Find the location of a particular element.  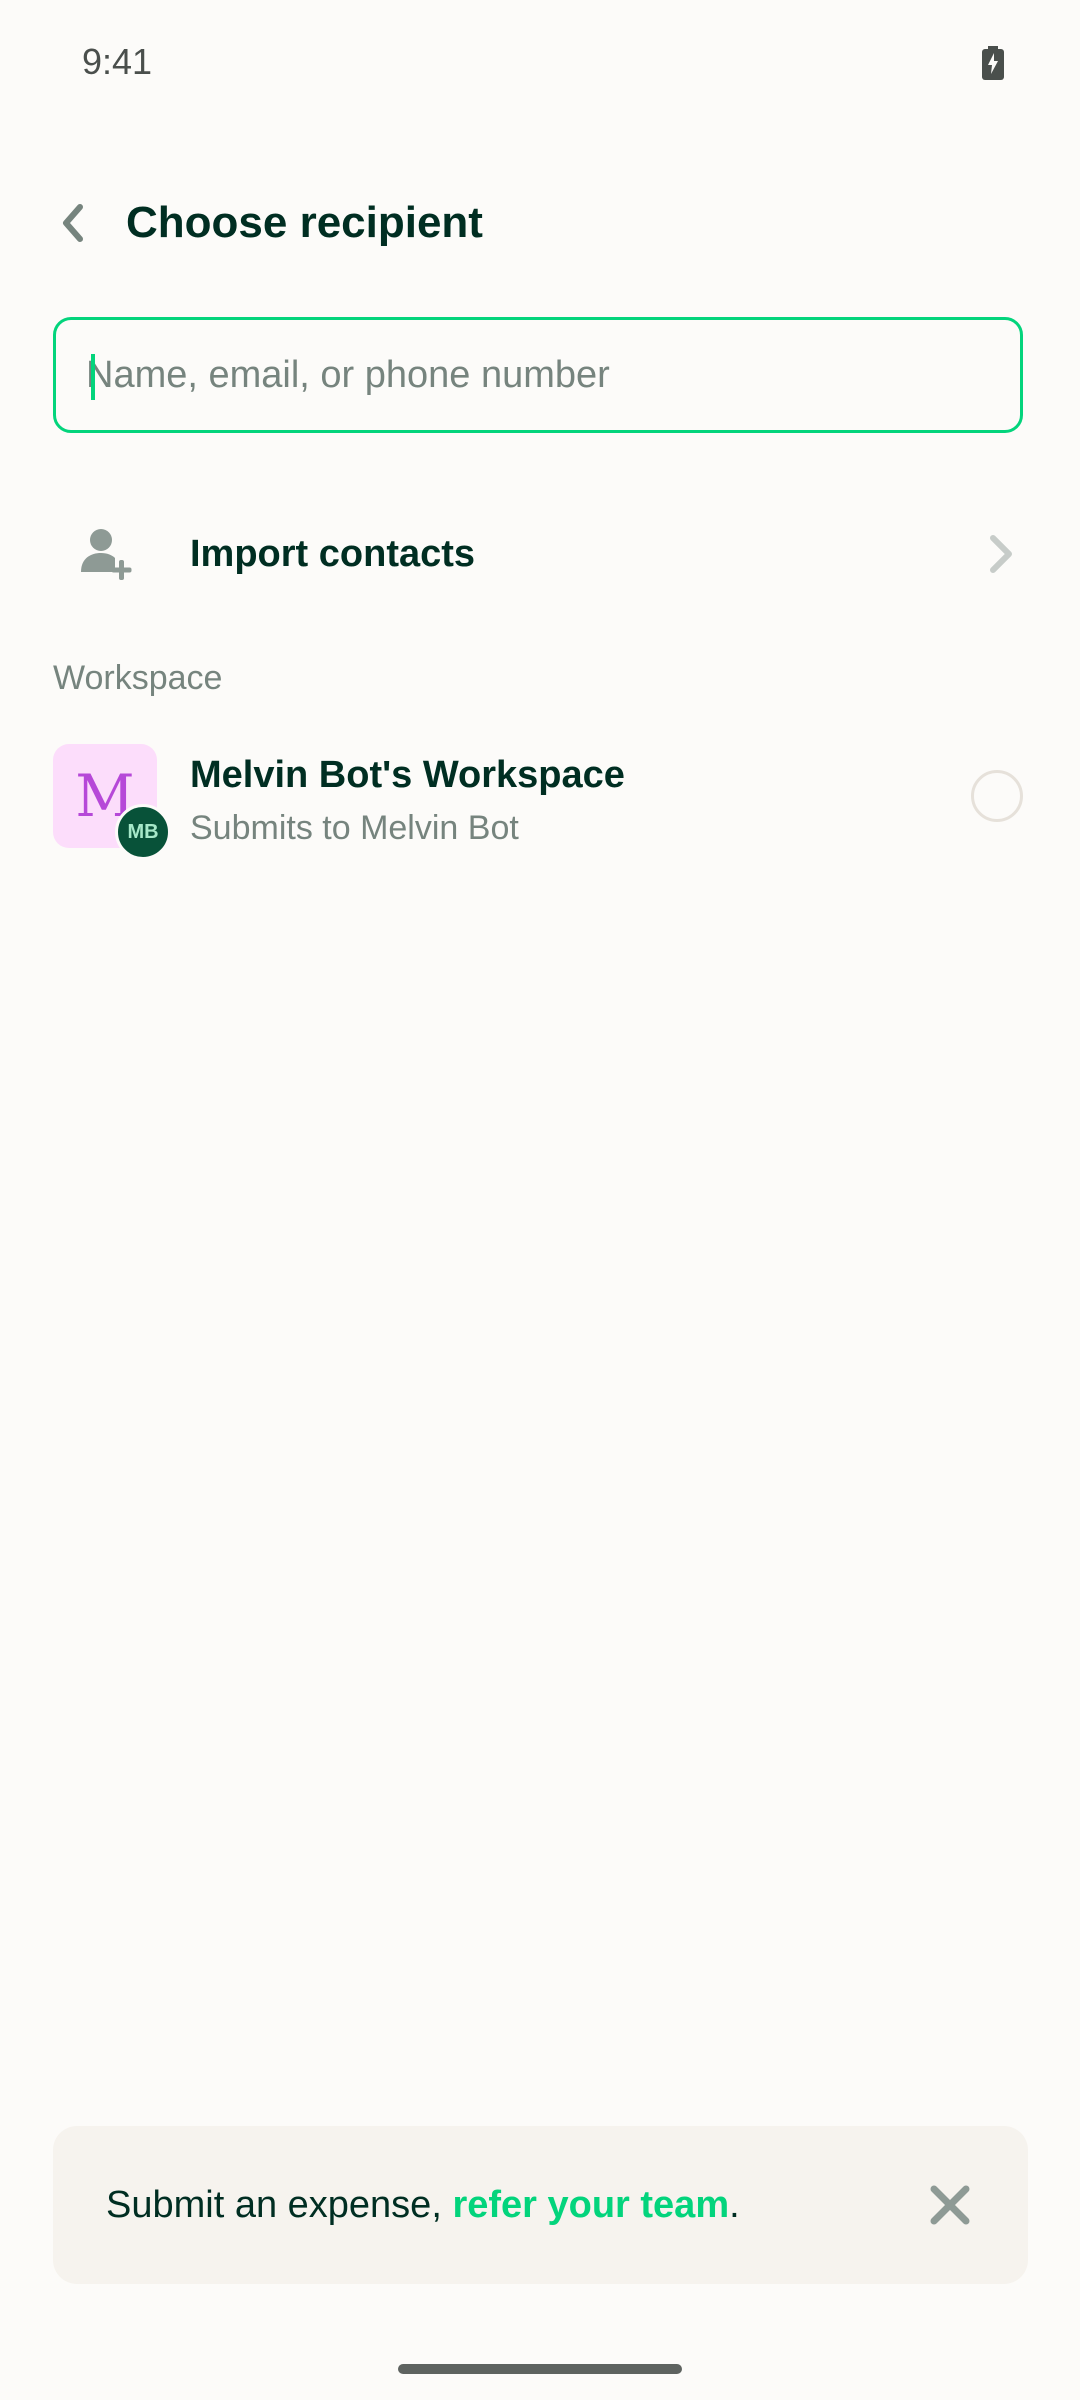

banner-close-button is located at coordinates (950, 2205).